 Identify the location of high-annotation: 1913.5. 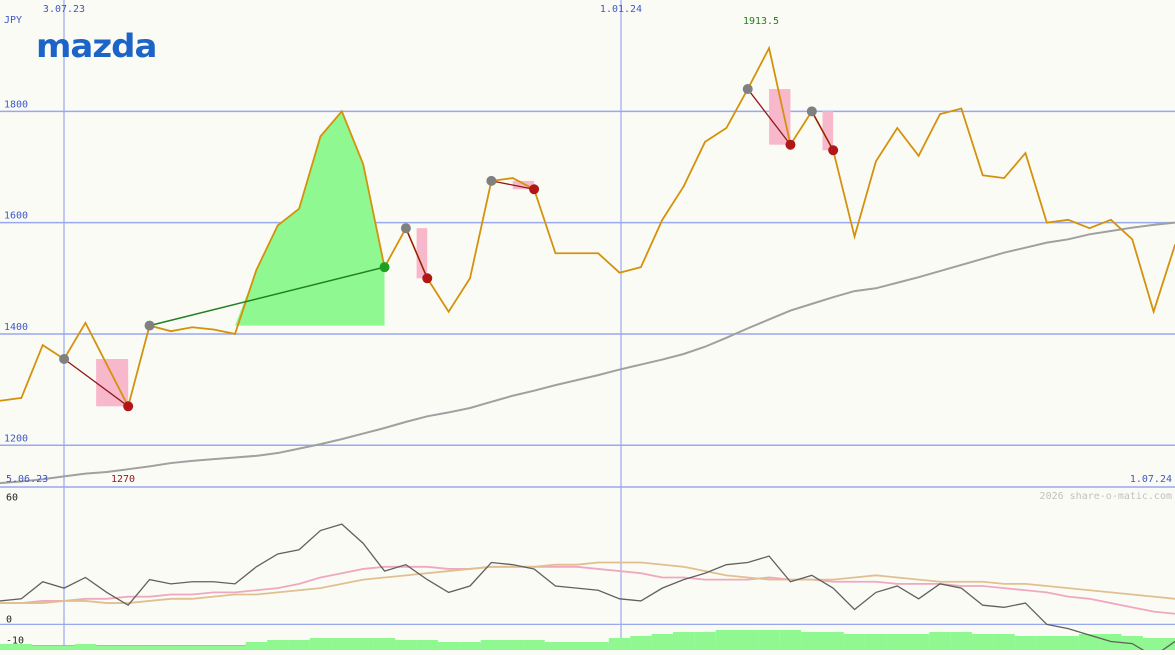
(761, 21).